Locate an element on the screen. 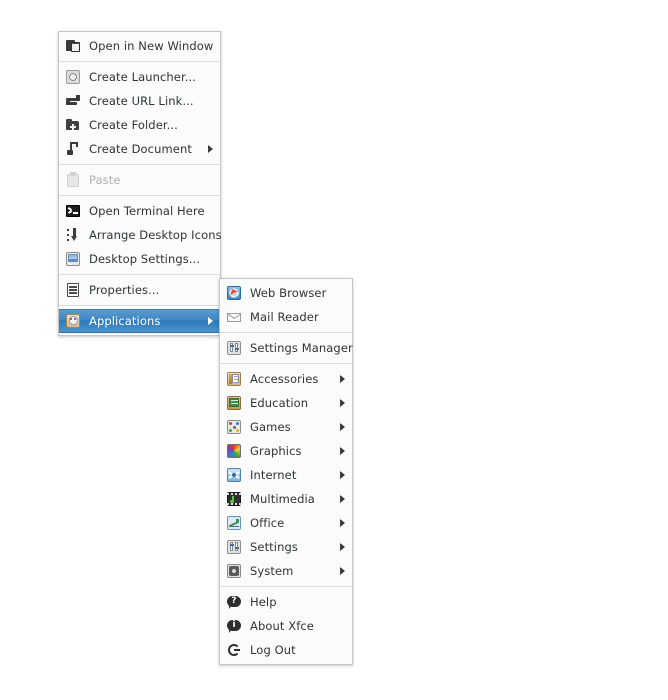  office-icon is located at coordinates (234, 523).